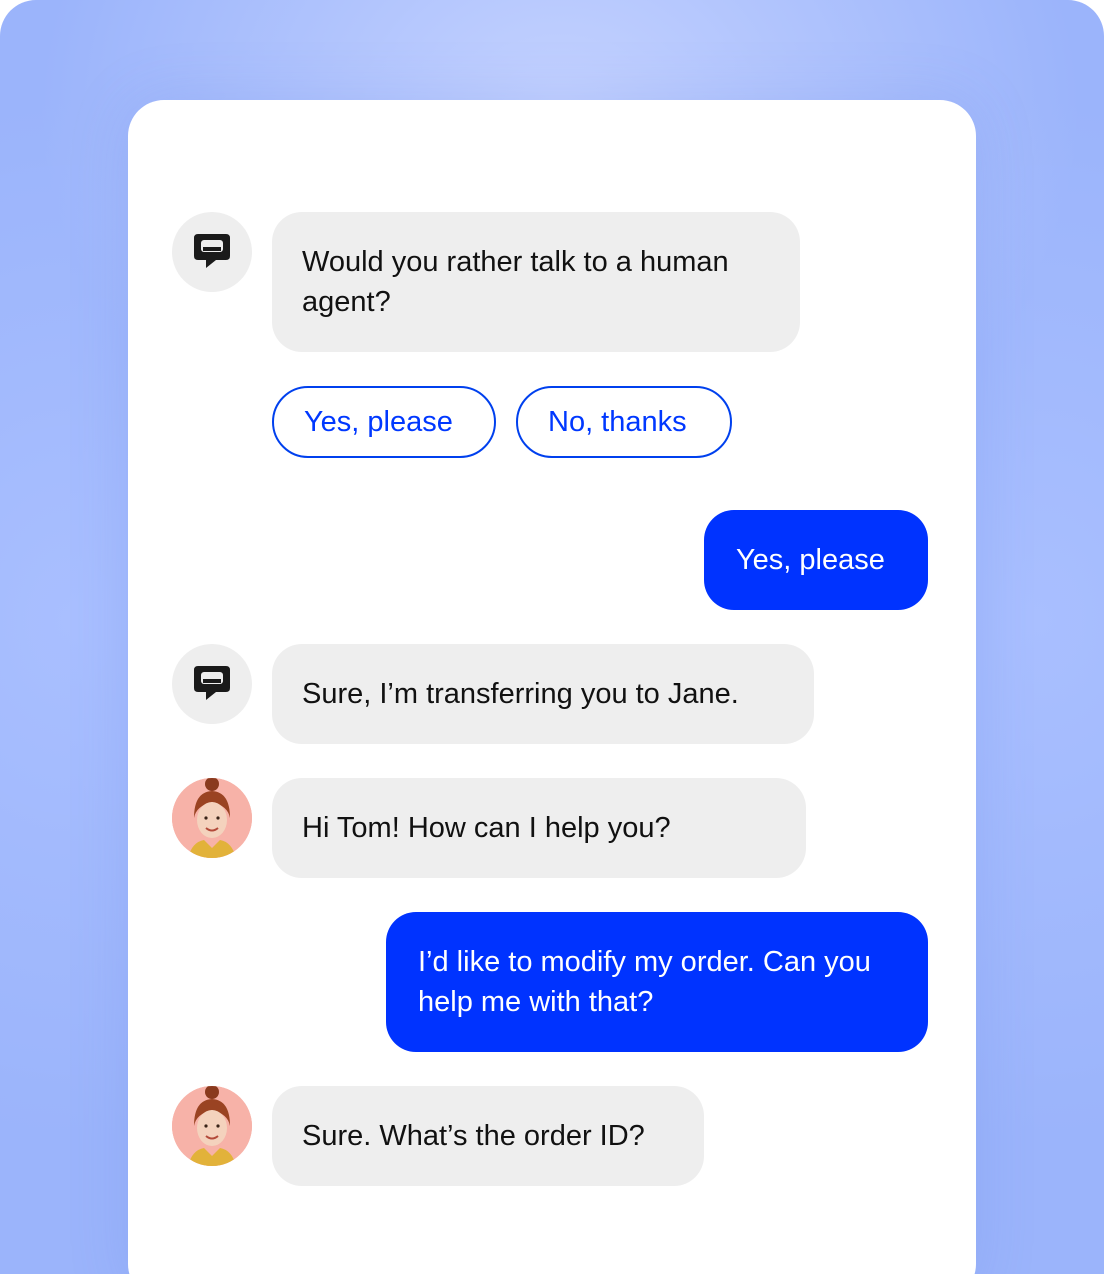  What do you see at coordinates (515, 282) in the screenshot?
I see `bot-message-text: Would you rather talk to a human agent?` at bounding box center [515, 282].